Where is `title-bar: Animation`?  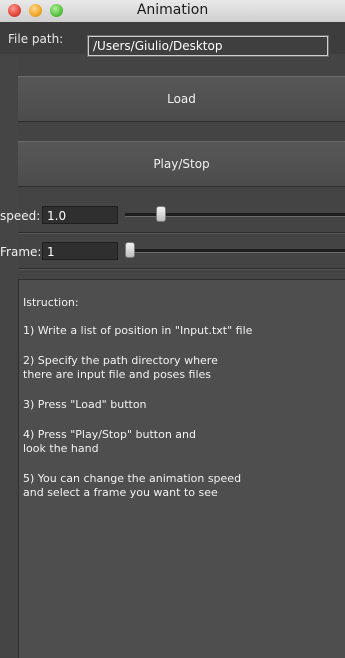
title-bar: Animation is located at coordinates (172, 11).